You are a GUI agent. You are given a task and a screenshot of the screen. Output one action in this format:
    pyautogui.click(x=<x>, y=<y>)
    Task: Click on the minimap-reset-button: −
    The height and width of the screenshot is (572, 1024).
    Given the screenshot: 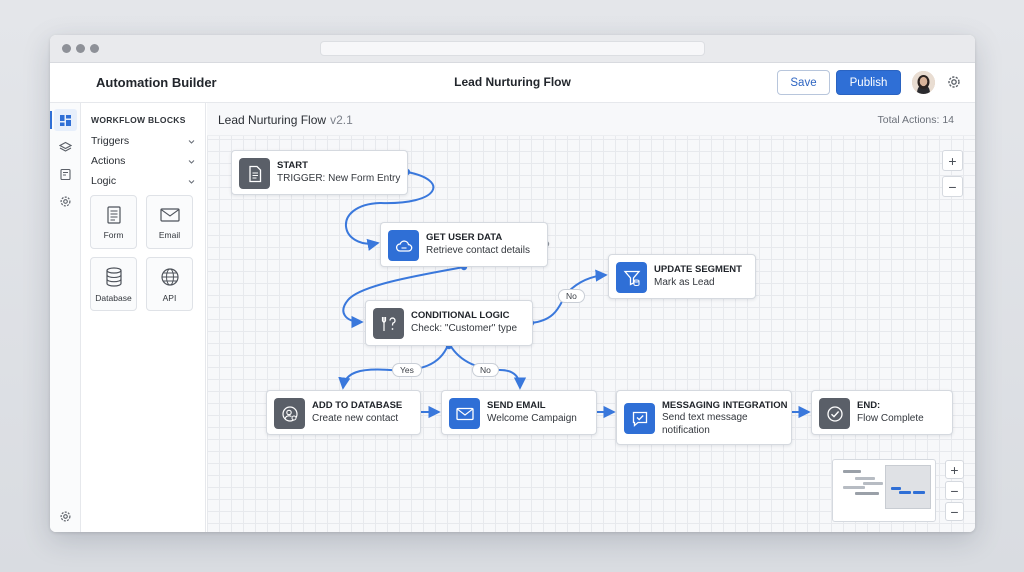 What is the action you would take?
    pyautogui.click(x=954, y=511)
    